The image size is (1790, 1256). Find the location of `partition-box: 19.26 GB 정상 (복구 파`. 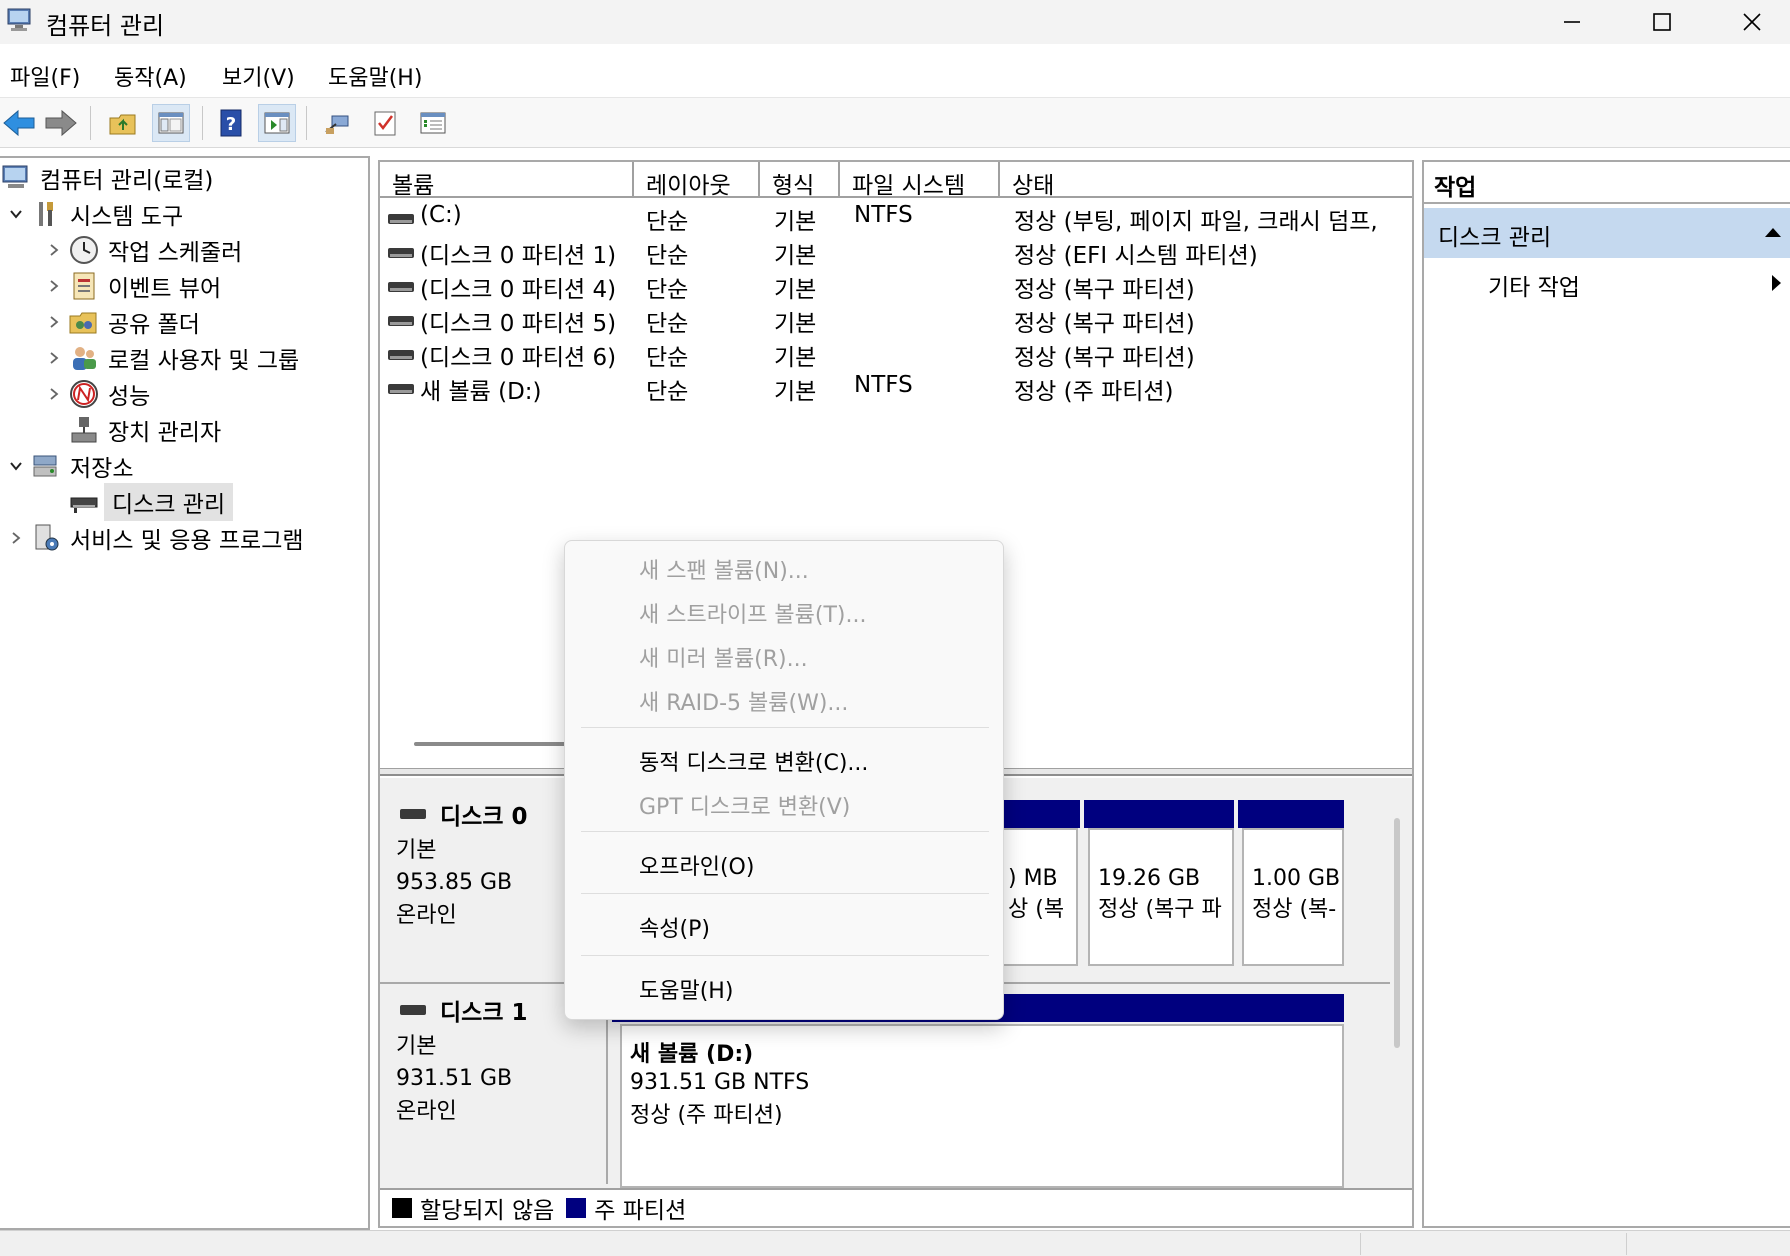

partition-box: 19.26 GB 정상 (복구 파 is located at coordinates (1161, 897).